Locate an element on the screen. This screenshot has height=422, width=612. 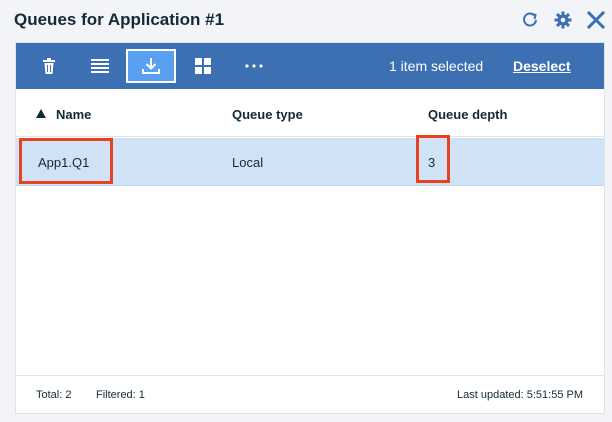
header-actions is located at coordinates (563, 20).